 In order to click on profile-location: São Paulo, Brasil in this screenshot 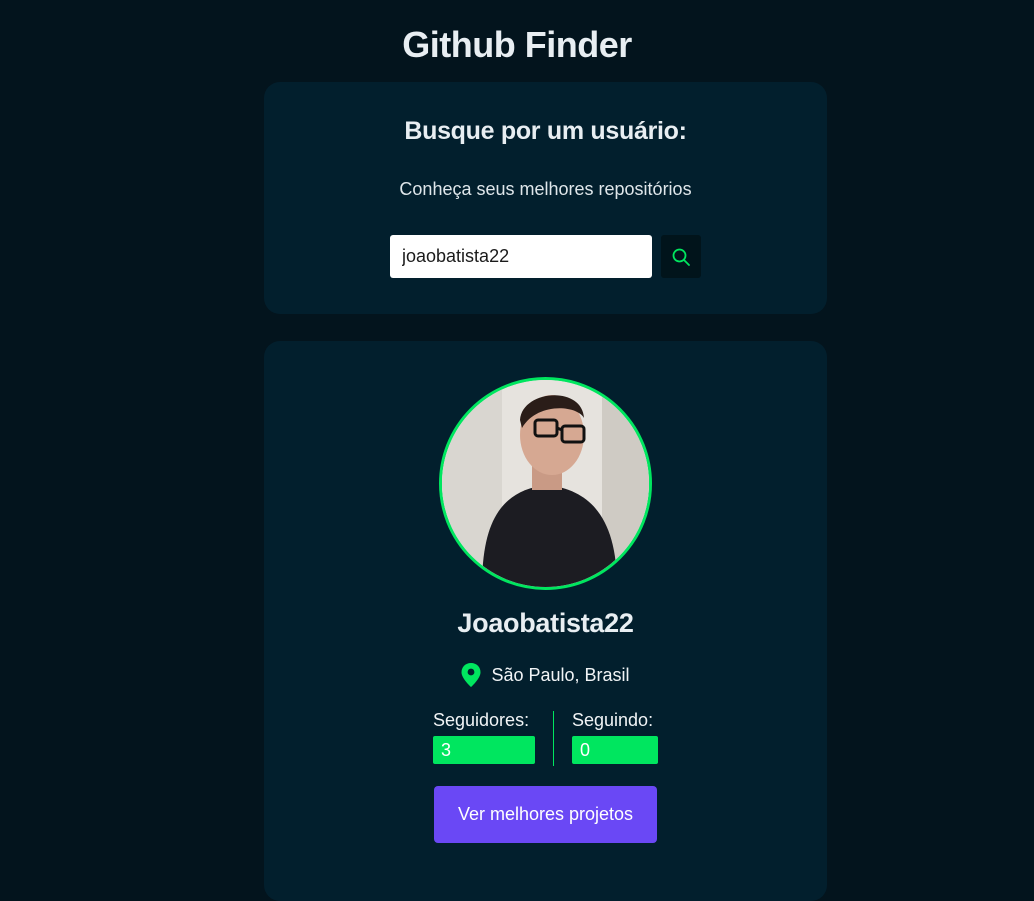, I will do `click(545, 675)`.